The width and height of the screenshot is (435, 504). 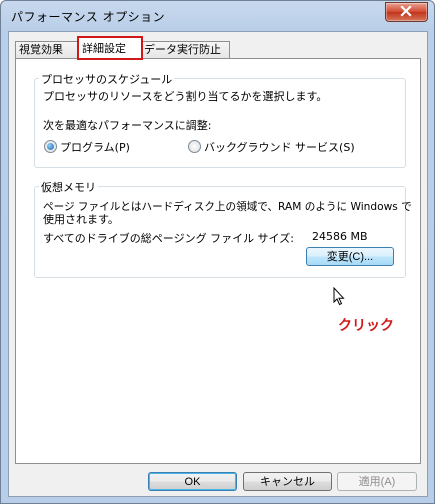 I want to click on background-services-radio-label: バックグラウンド サービス(S), so click(x=279, y=147).